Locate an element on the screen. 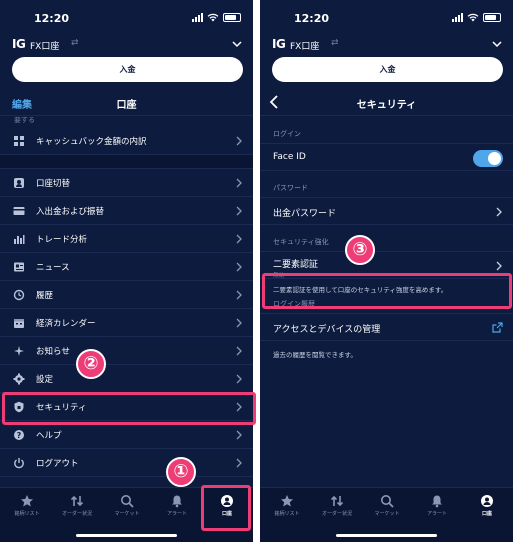 Image resolution: width=513 pixels, height=542 pixels. calendar-icon is located at coordinates (19, 323).